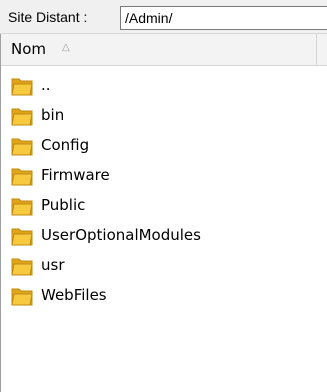  I want to click on sort-ascending-icon: △, so click(66, 47).